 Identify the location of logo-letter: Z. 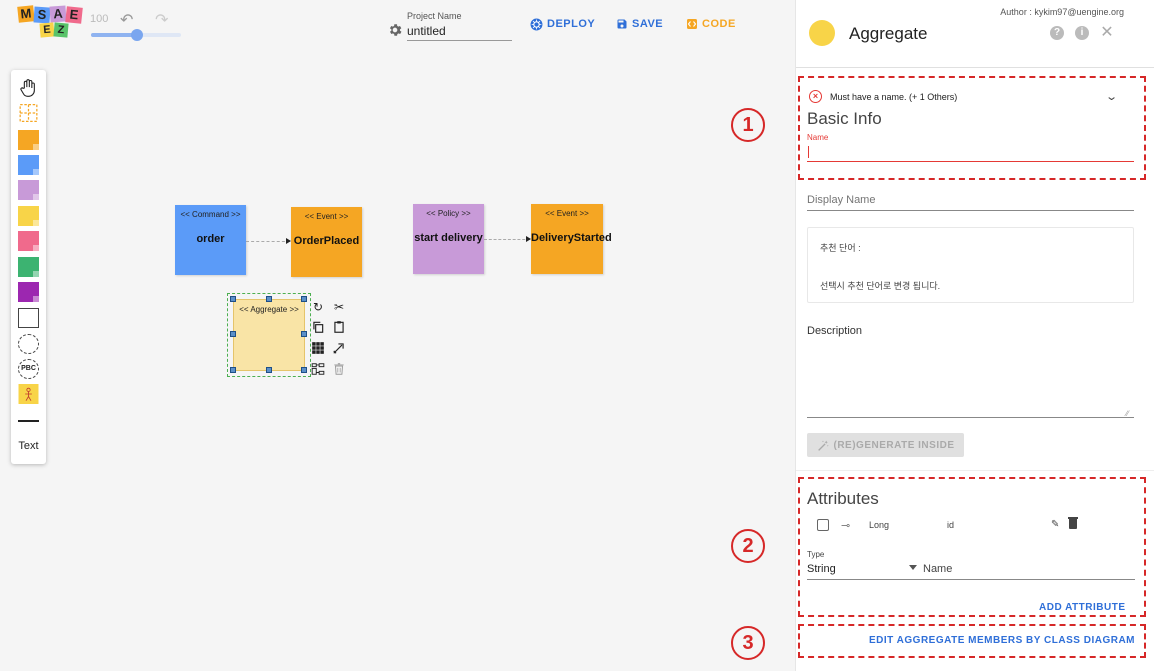
(61, 30).